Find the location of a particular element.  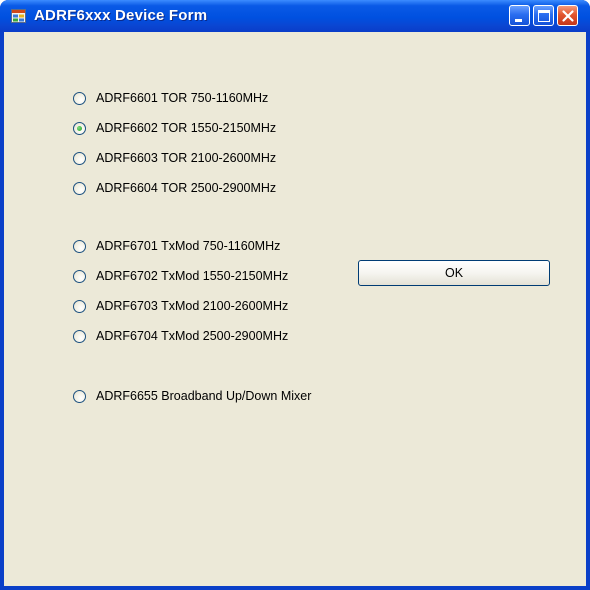

minimize-icon is located at coordinates (518, 20).